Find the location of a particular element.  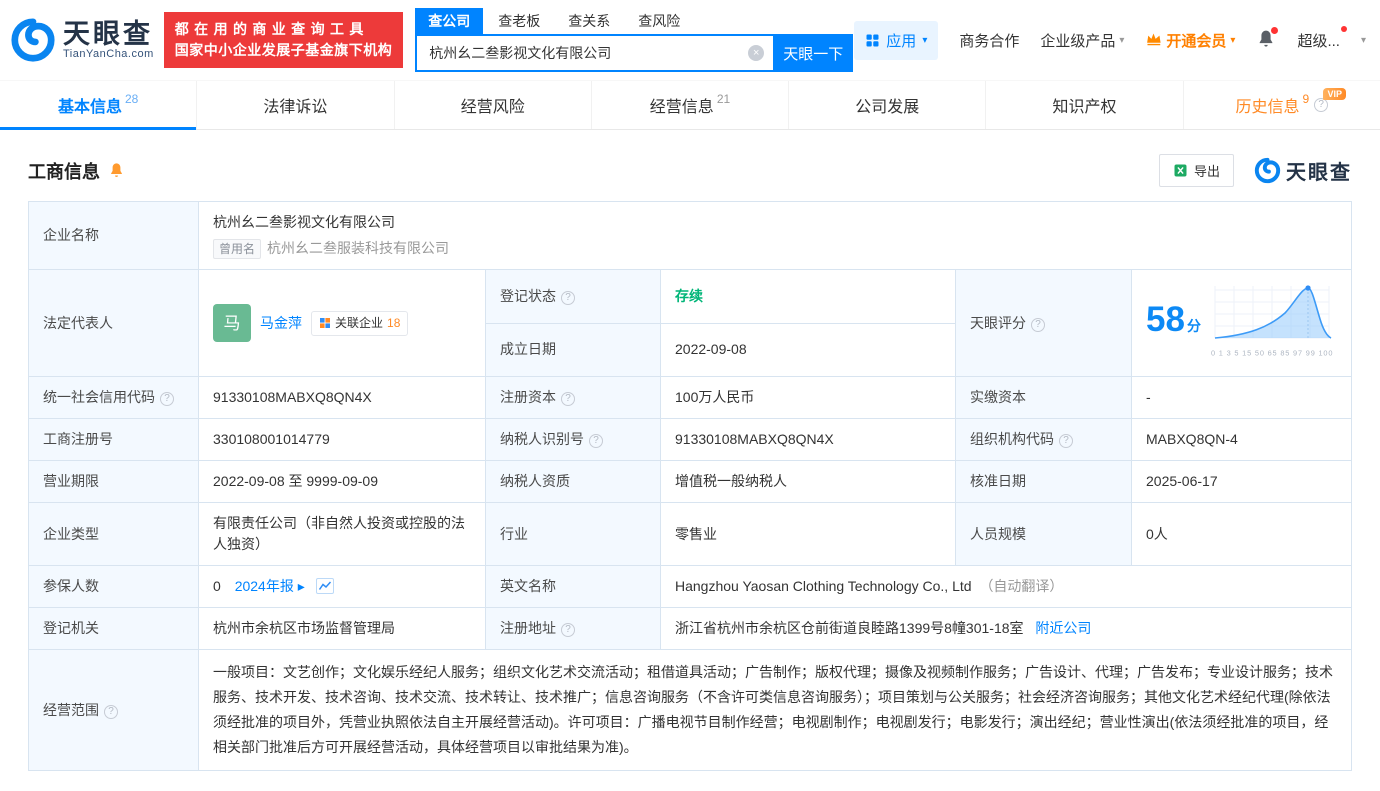

related-companies-icon is located at coordinates (325, 323).